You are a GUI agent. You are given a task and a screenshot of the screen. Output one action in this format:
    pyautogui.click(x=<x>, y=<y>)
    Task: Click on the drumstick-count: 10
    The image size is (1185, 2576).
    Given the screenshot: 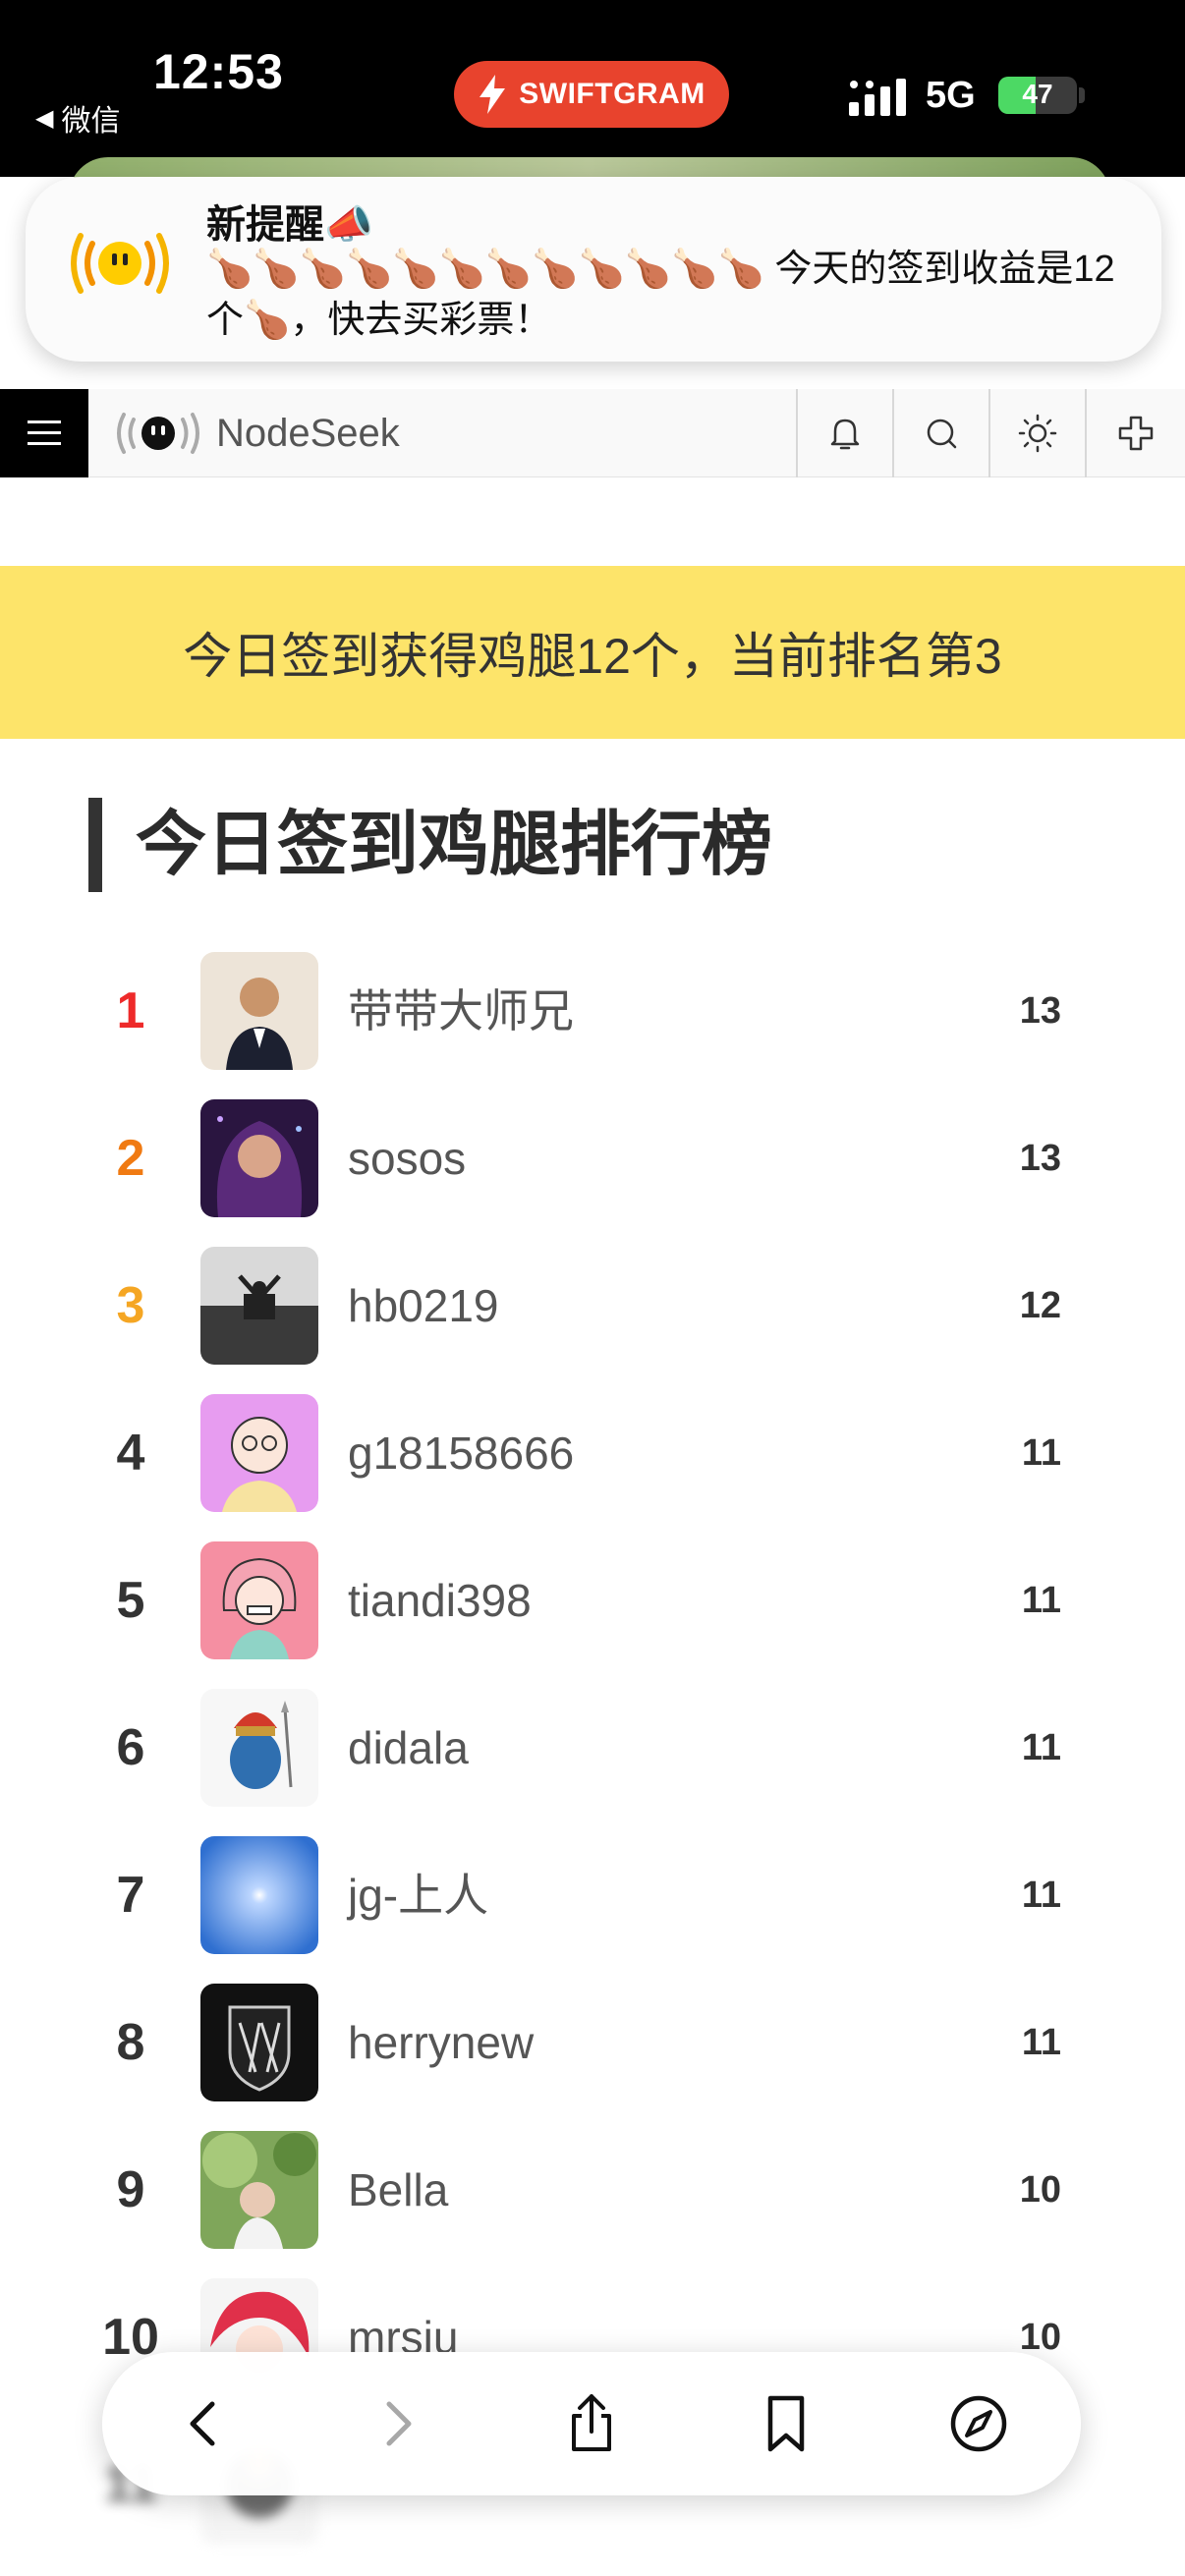 What is the action you would take?
    pyautogui.click(x=1040, y=2190)
    